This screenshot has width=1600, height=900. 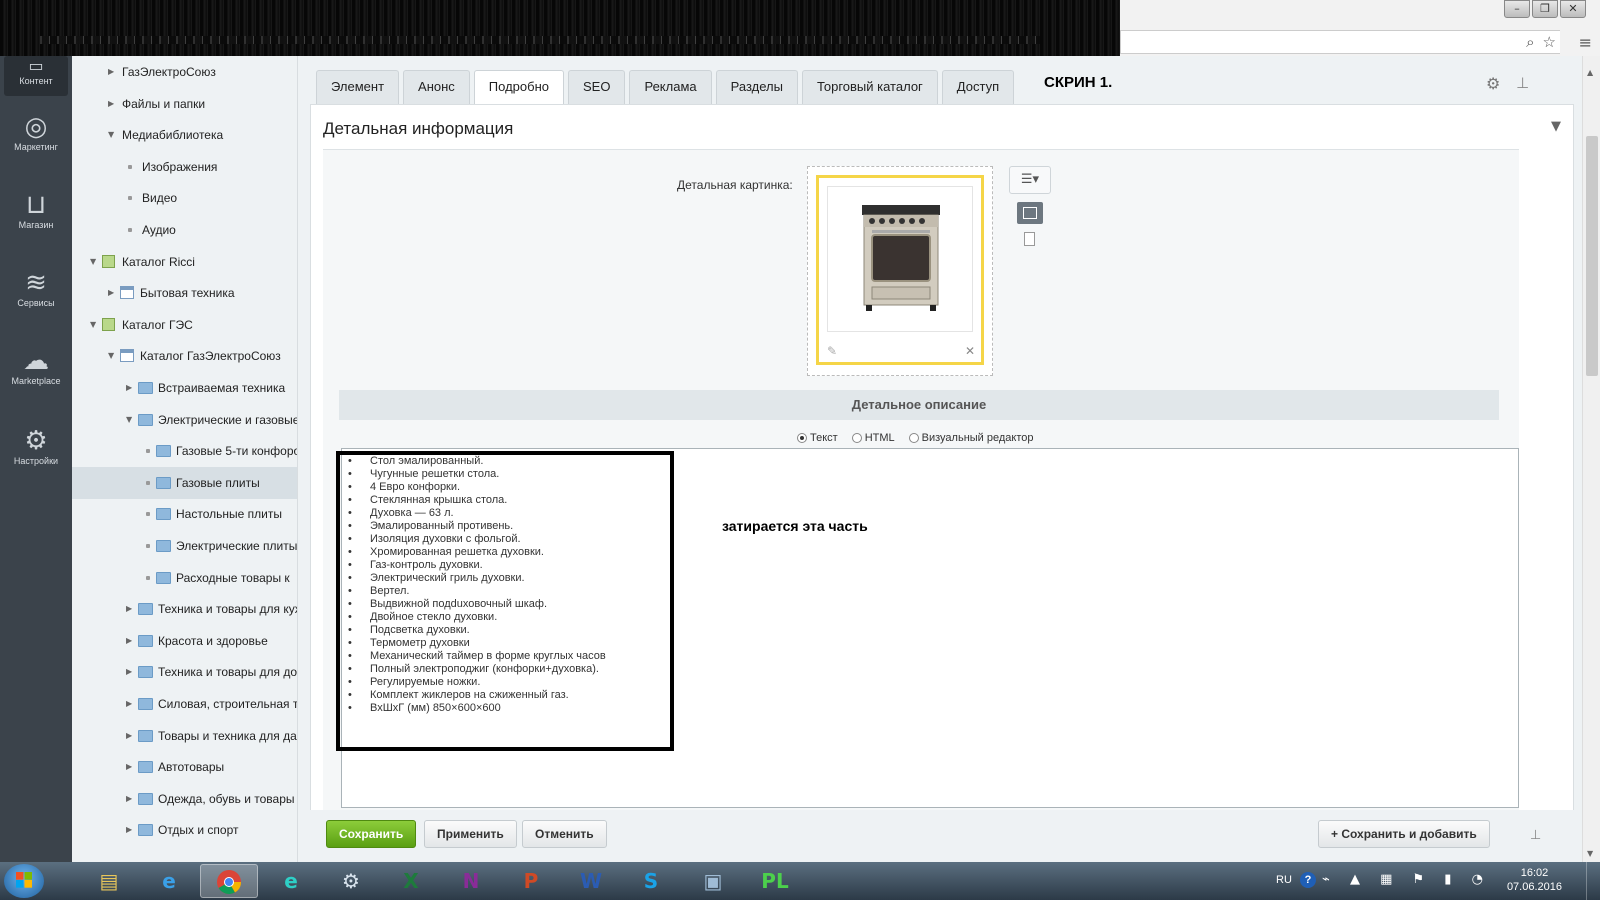 What do you see at coordinates (184, 704) in the screenshot?
I see `tree-item: ▶ Силовая, строительная техника` at bounding box center [184, 704].